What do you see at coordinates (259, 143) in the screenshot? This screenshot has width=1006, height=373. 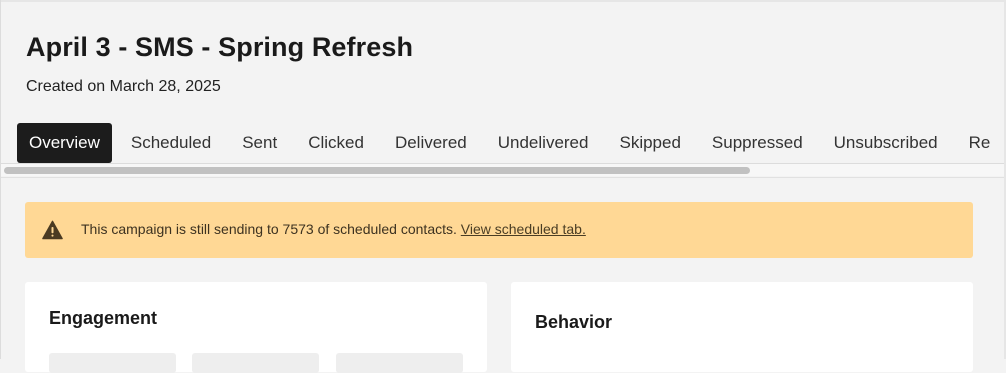 I see `tab-sent: Sent` at bounding box center [259, 143].